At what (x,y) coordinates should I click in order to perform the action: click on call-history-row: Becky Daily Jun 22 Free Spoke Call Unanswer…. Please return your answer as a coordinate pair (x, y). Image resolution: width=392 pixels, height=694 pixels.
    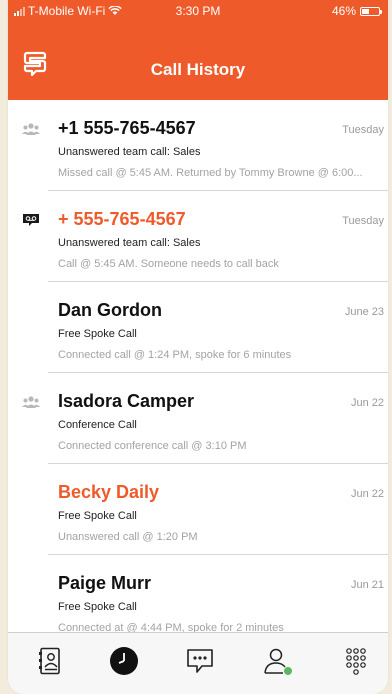
    Looking at the image, I should click on (218, 509).